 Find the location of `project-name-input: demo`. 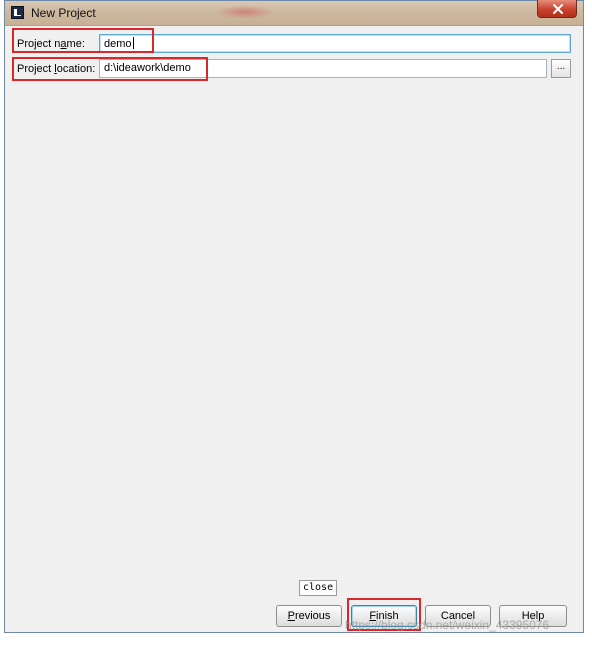

project-name-input: demo is located at coordinates (335, 43).